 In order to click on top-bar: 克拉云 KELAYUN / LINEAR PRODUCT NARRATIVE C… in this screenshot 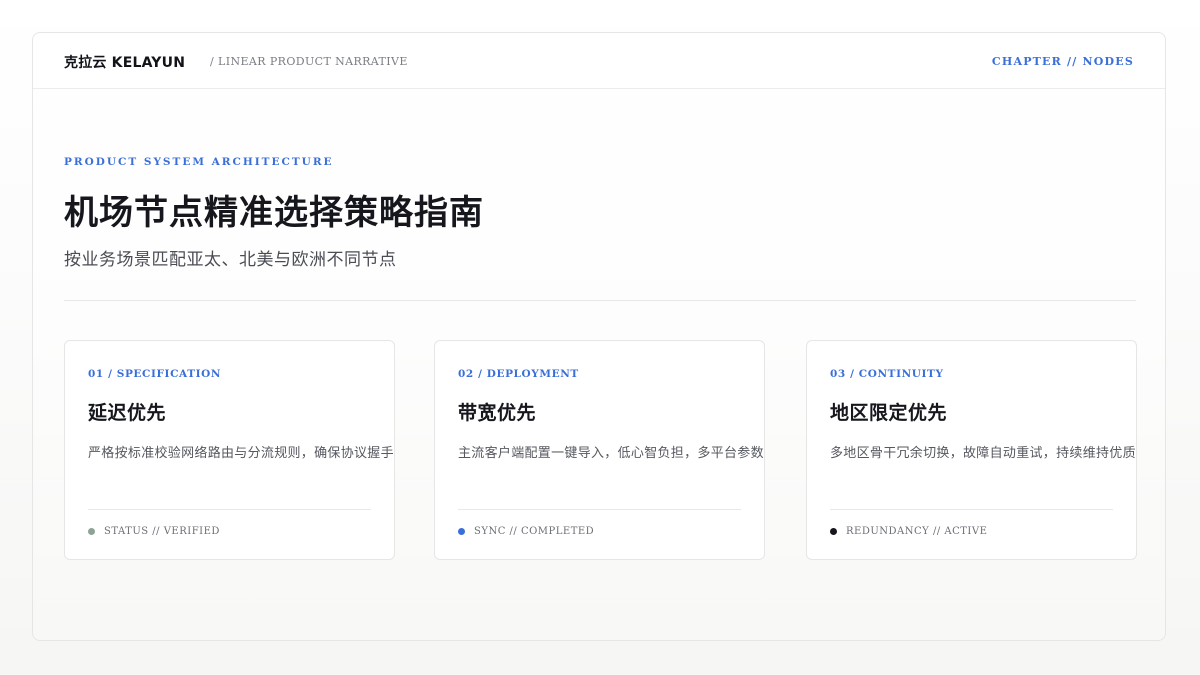, I will do `click(599, 61)`.